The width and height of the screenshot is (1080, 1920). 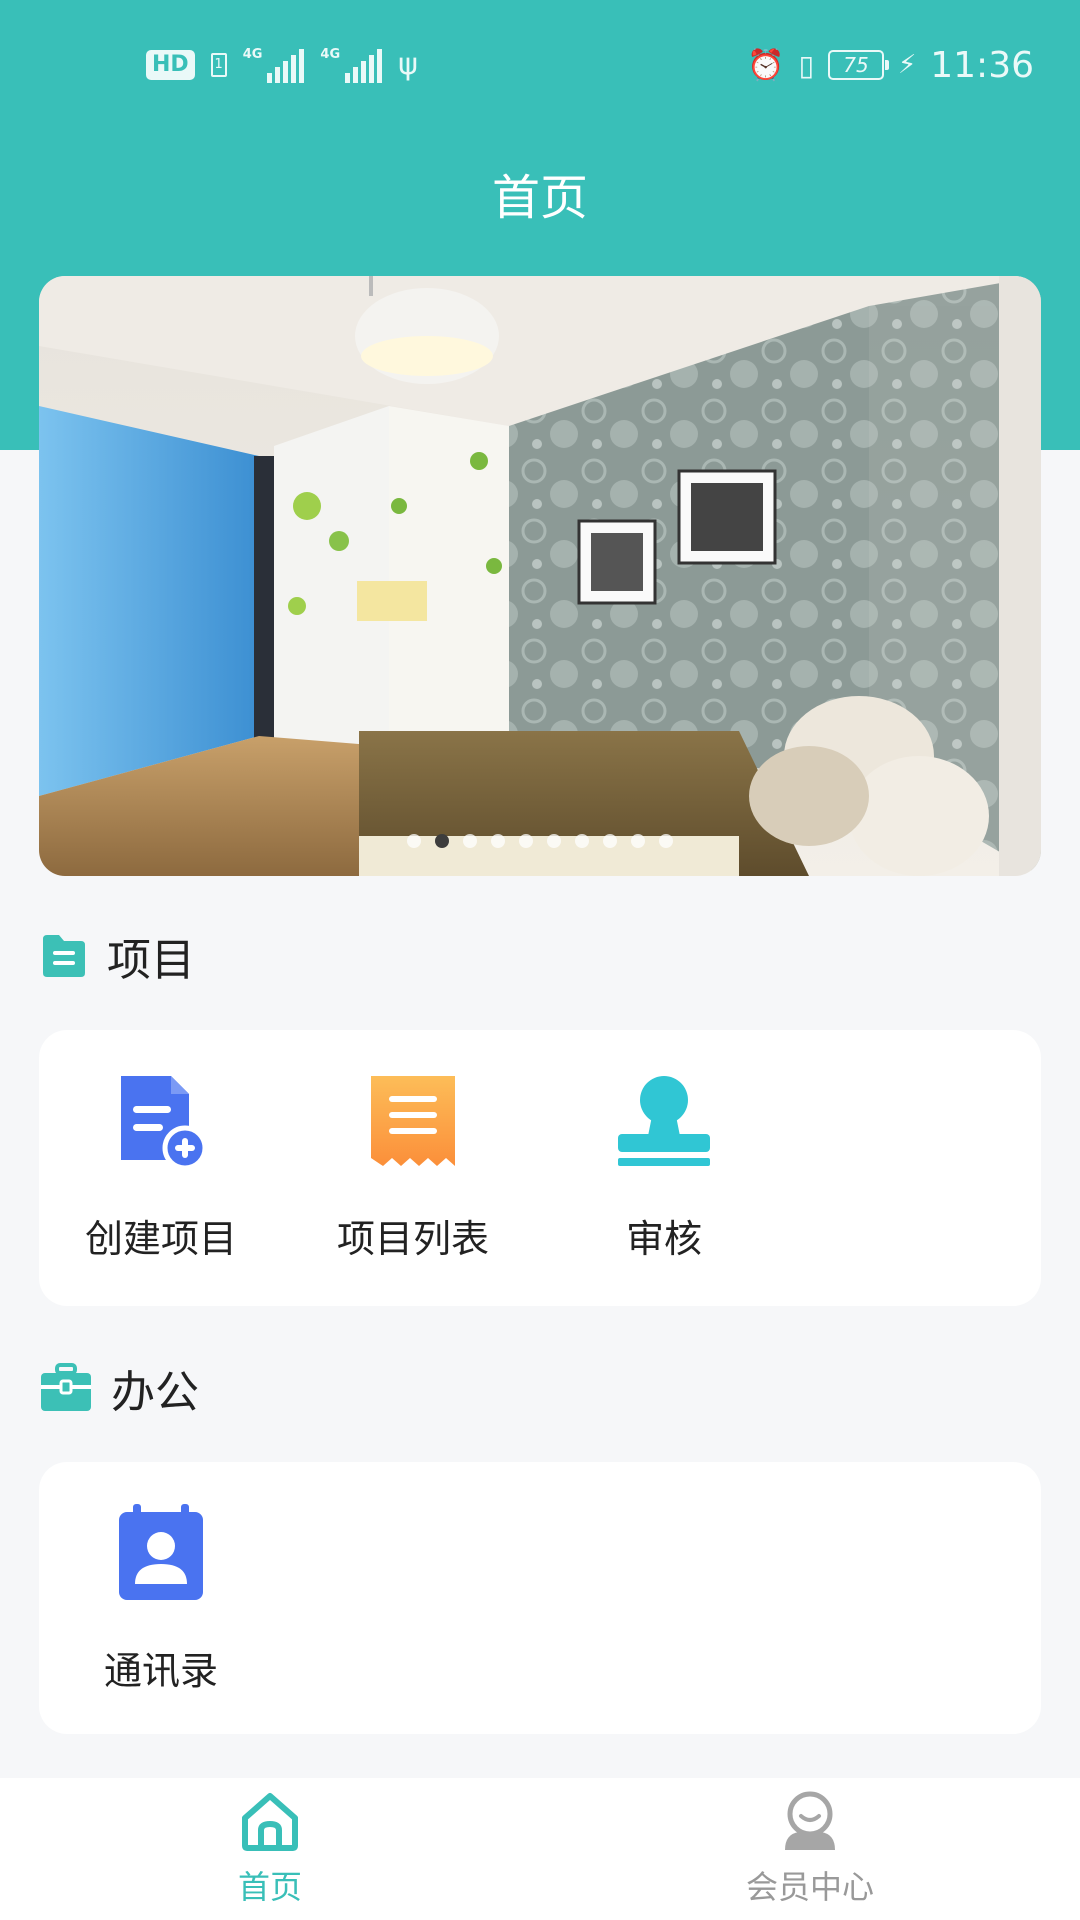 I want to click on projects-section-title: 项目, so click(x=151, y=960).